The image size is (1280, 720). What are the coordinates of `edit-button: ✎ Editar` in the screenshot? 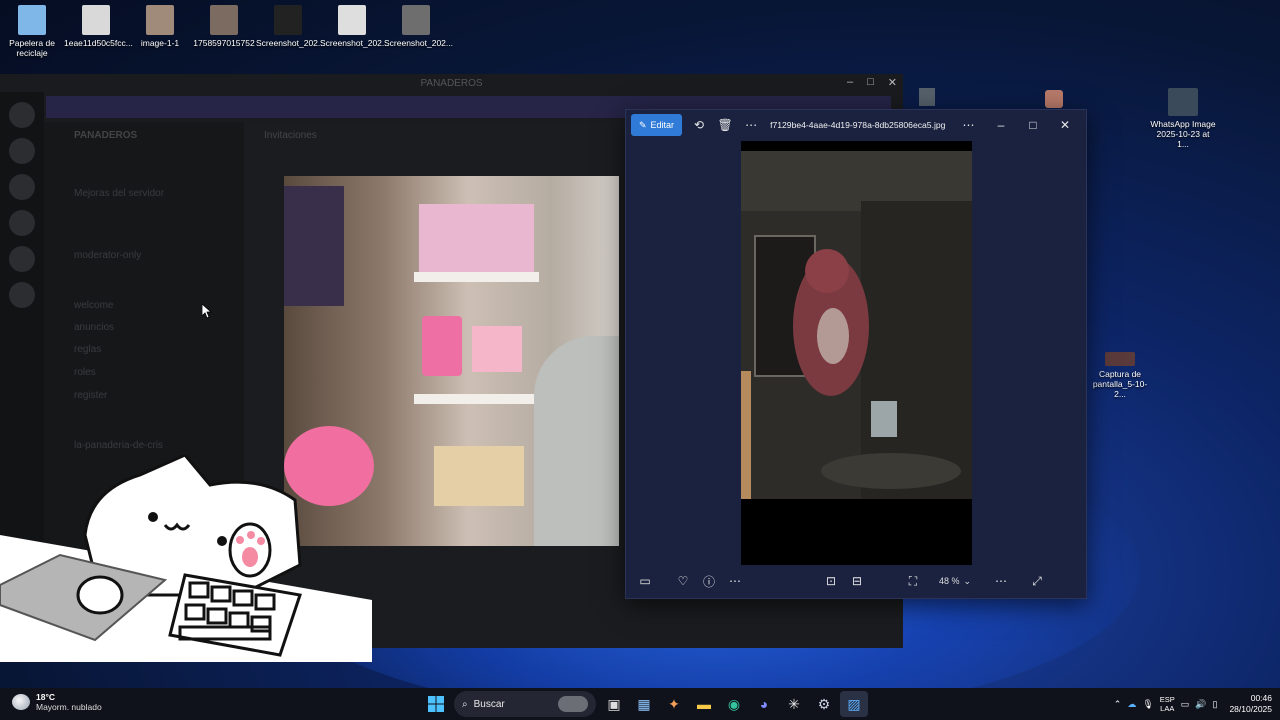 It's located at (657, 125).